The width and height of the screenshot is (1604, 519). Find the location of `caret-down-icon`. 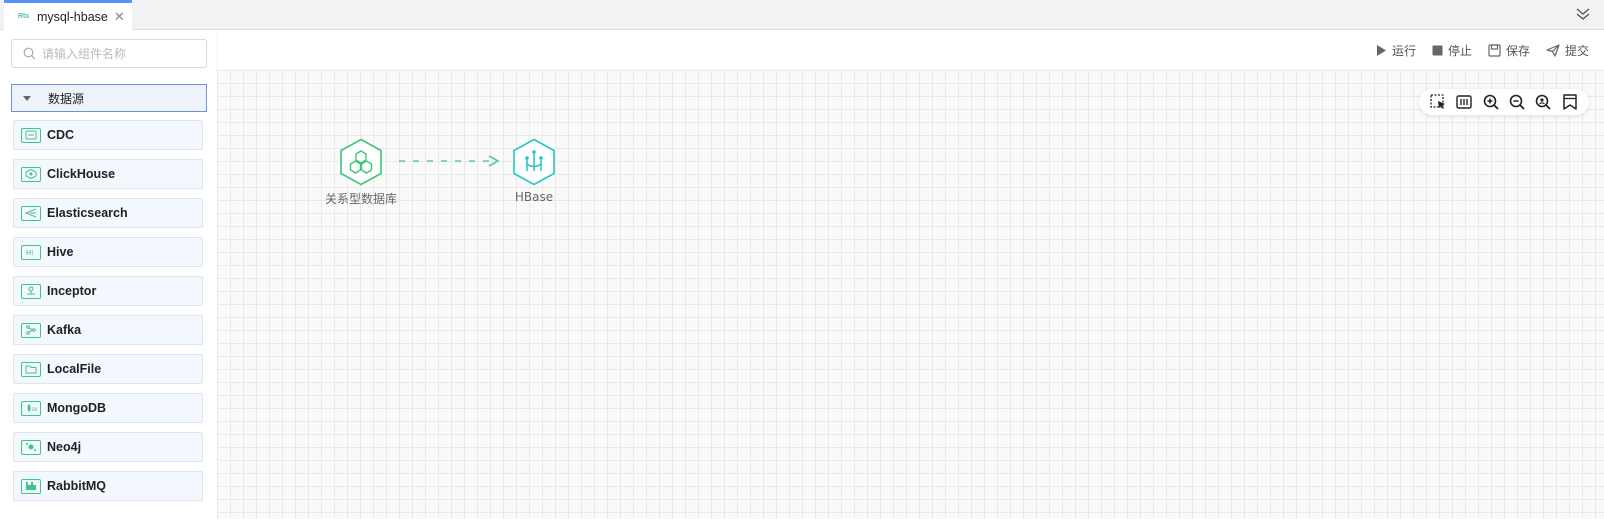

caret-down-icon is located at coordinates (27, 98).